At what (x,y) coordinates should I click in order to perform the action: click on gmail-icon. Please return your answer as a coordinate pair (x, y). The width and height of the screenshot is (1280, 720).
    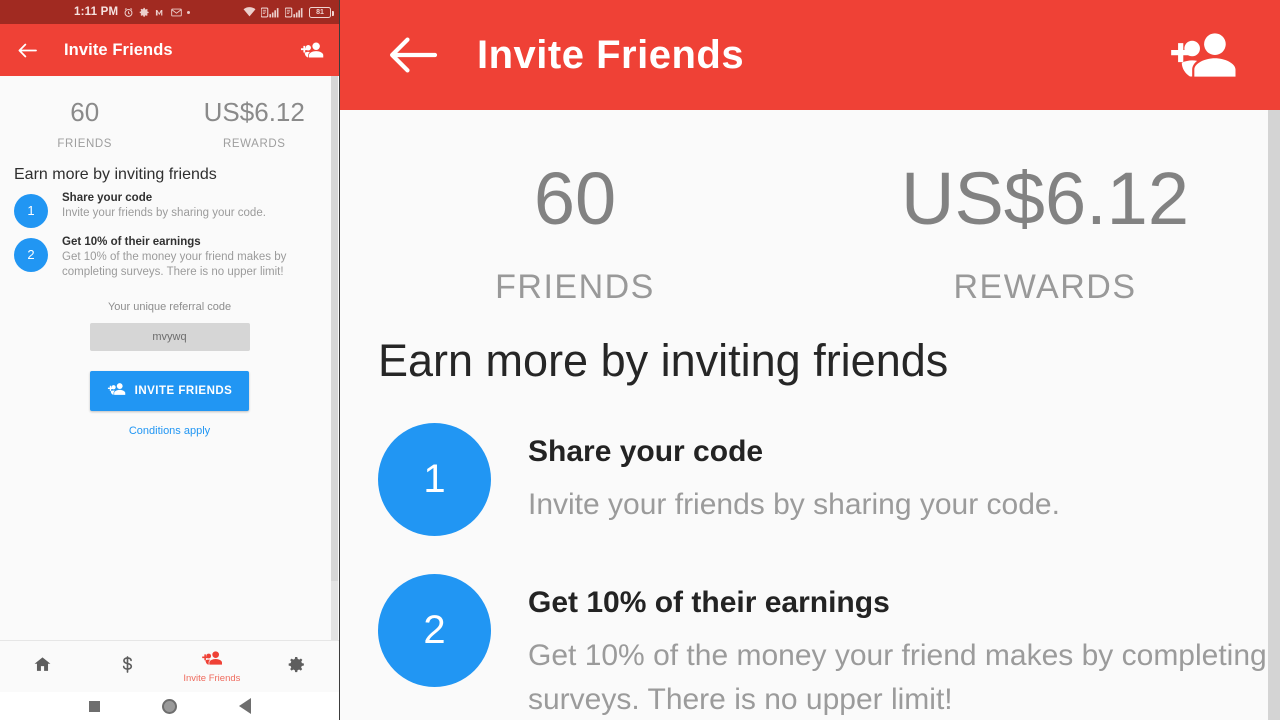
    Looking at the image, I should click on (177, 12).